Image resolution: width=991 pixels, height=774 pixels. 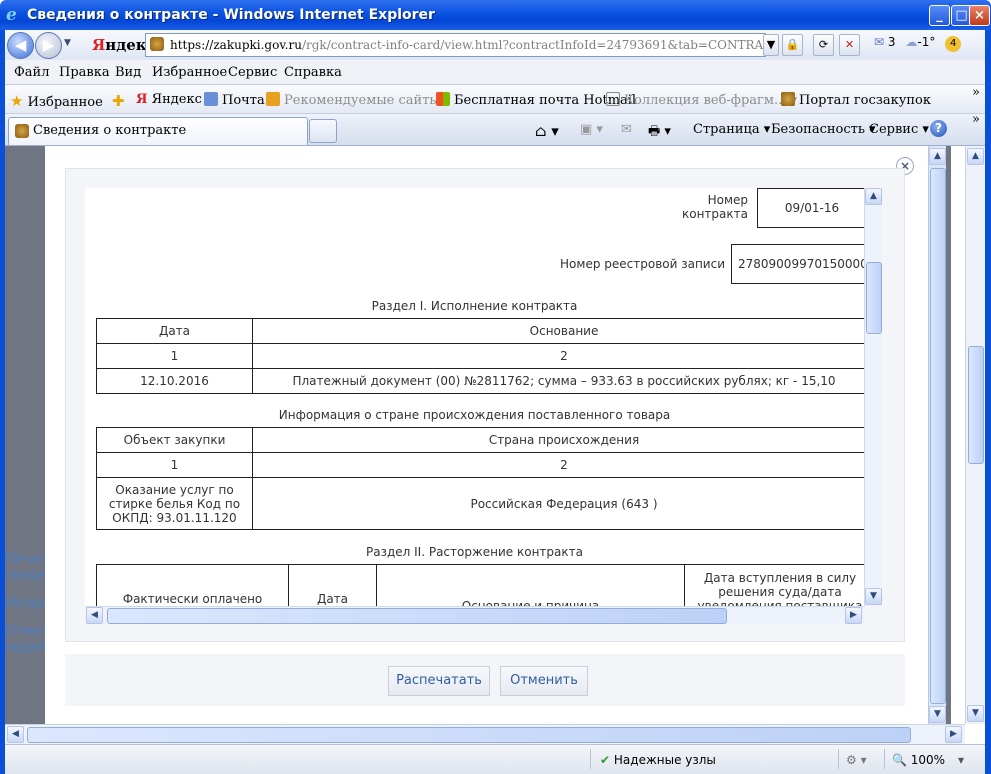 I want to click on feeds-icon: ▣ ▾, so click(x=591, y=129).